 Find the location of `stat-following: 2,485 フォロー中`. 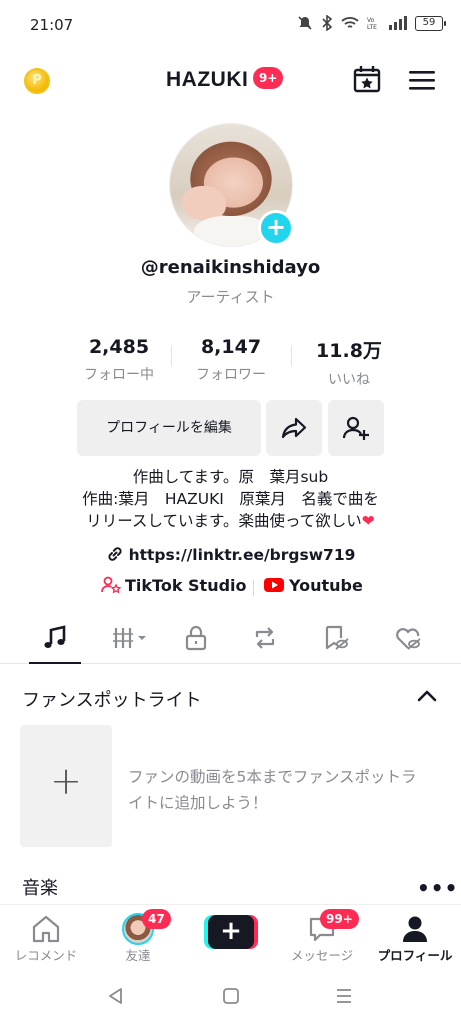

stat-following: 2,485 フォロー中 is located at coordinates (119, 360).